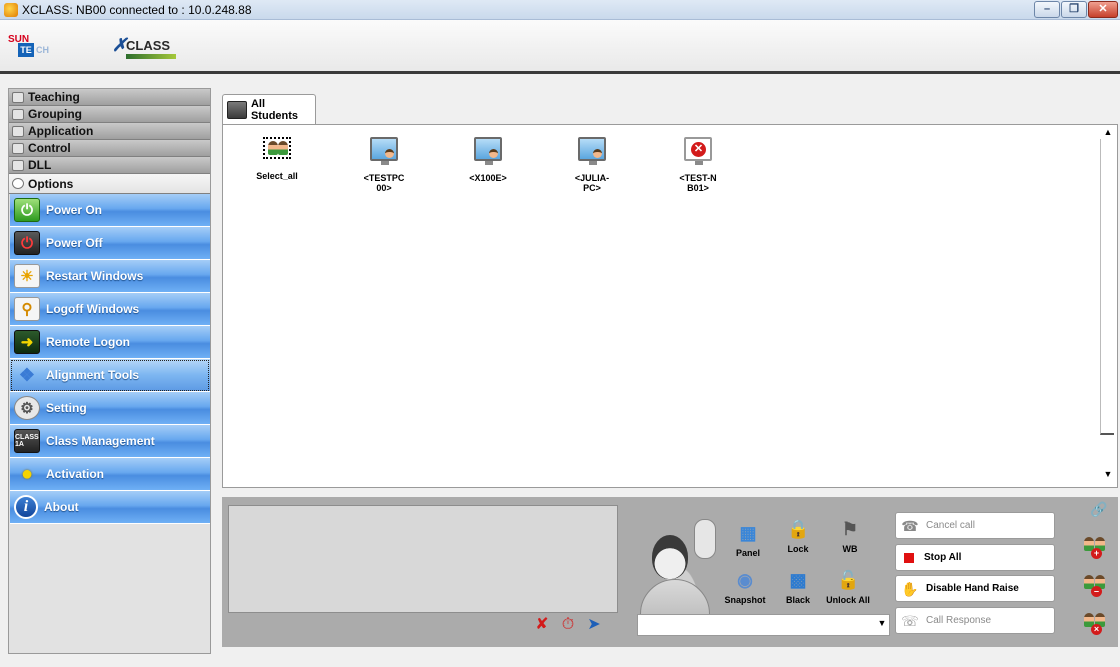 This screenshot has height=667, width=1120. What do you see at coordinates (592, 183) in the screenshot?
I see `student-label: <JULIA- PC>` at bounding box center [592, 183].